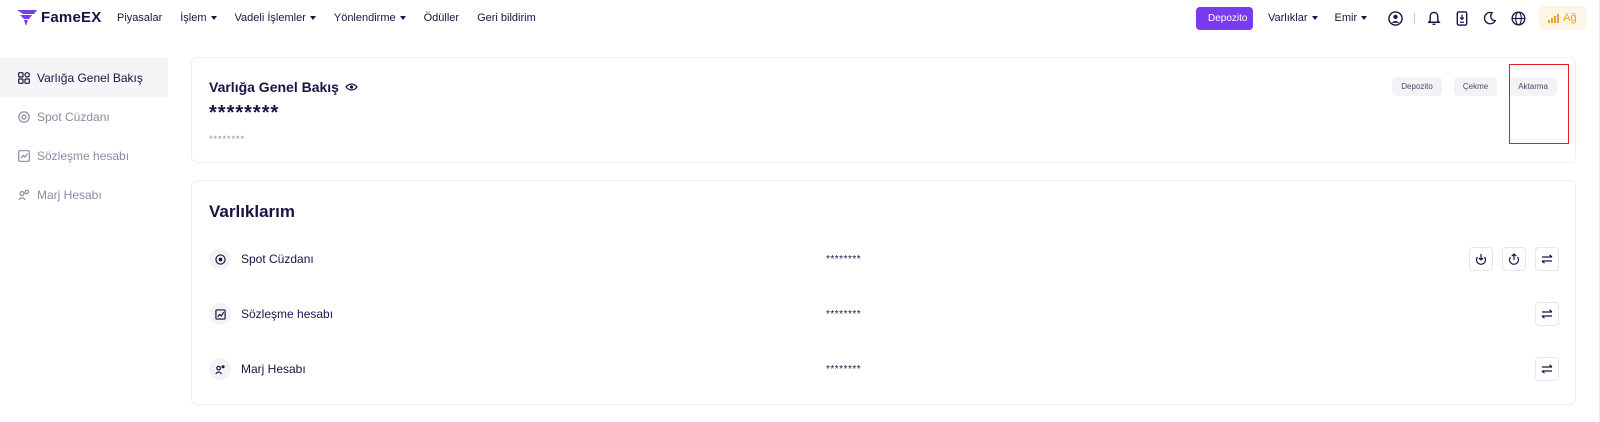 Image resolution: width=1600 pixels, height=422 pixels. Describe the element at coordinates (1346, 18) in the screenshot. I see `orders-menu-label: Emir` at that location.